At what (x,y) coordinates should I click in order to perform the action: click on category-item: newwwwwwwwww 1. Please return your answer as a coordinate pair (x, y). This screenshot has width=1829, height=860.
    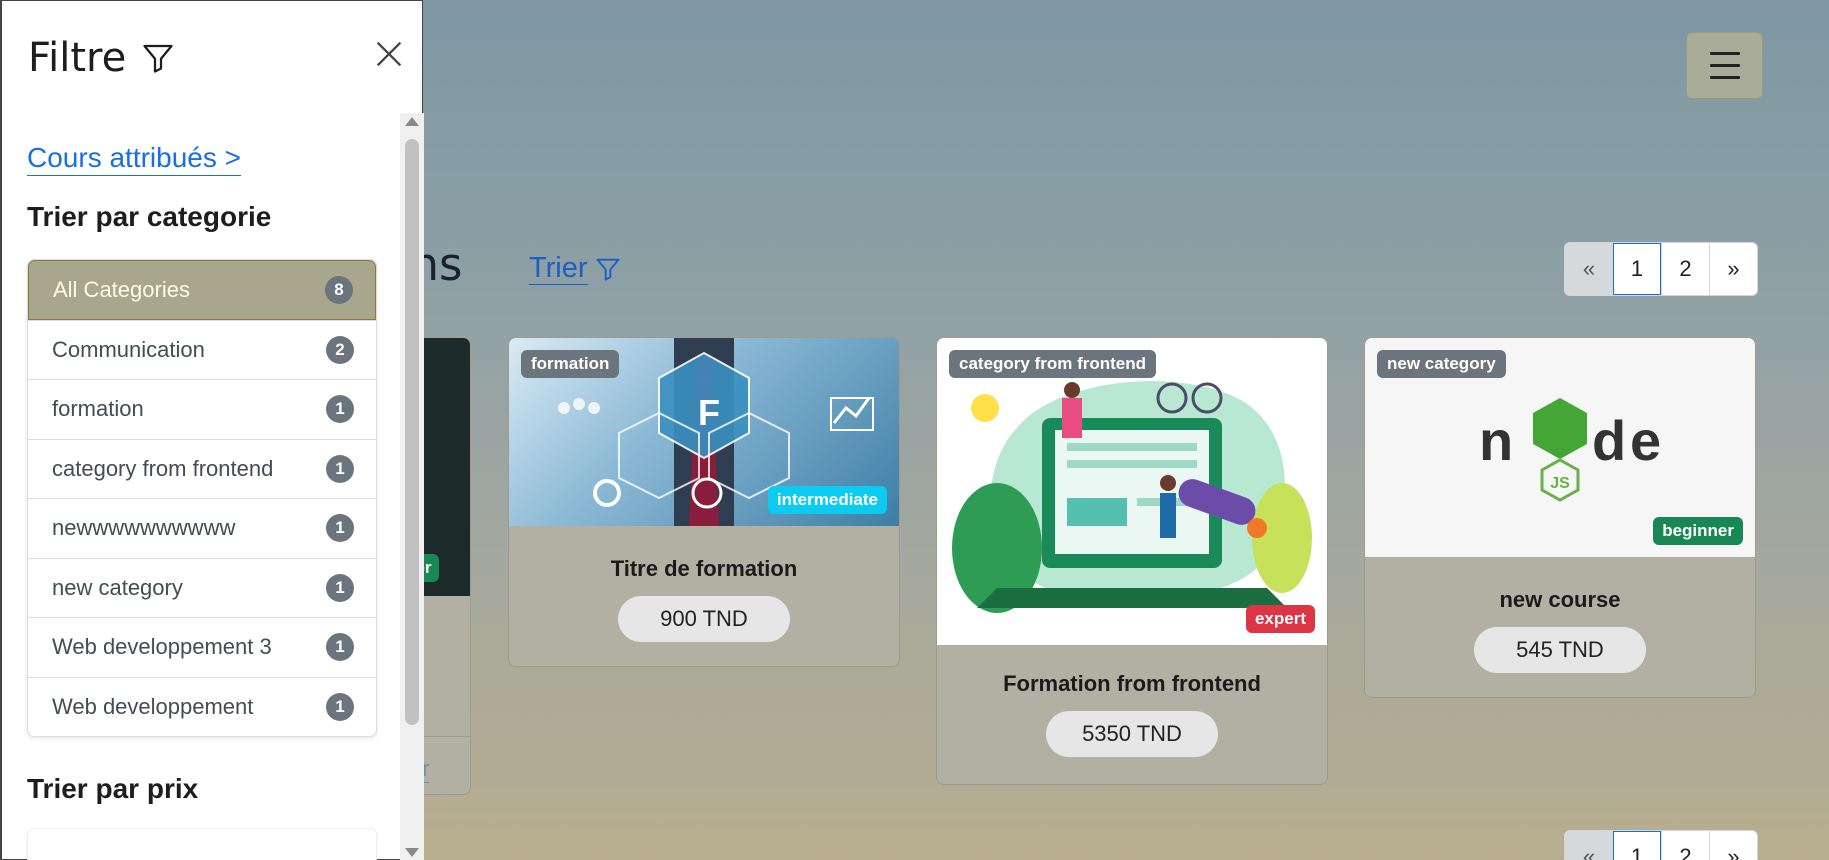
    Looking at the image, I should click on (202, 528).